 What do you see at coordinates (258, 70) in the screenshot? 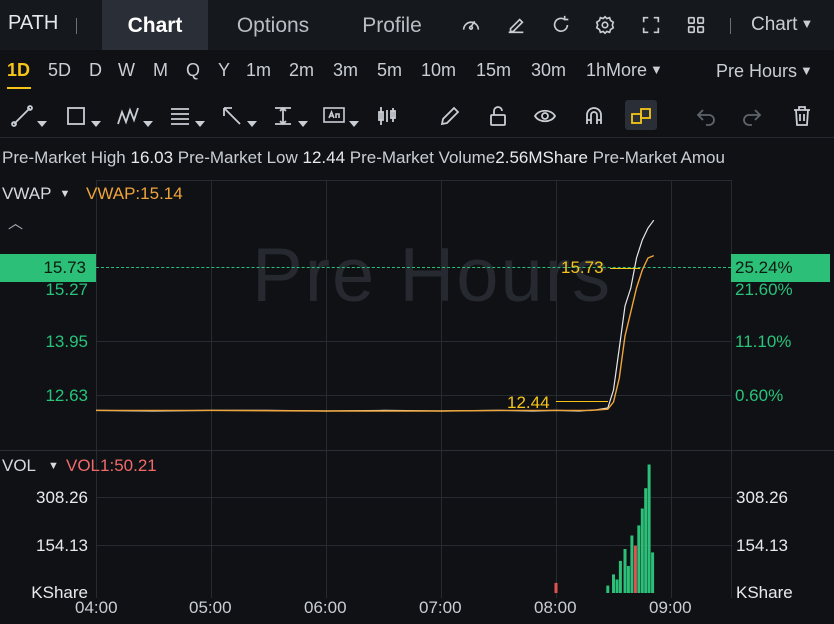
I see `period-1m: 1m` at bounding box center [258, 70].